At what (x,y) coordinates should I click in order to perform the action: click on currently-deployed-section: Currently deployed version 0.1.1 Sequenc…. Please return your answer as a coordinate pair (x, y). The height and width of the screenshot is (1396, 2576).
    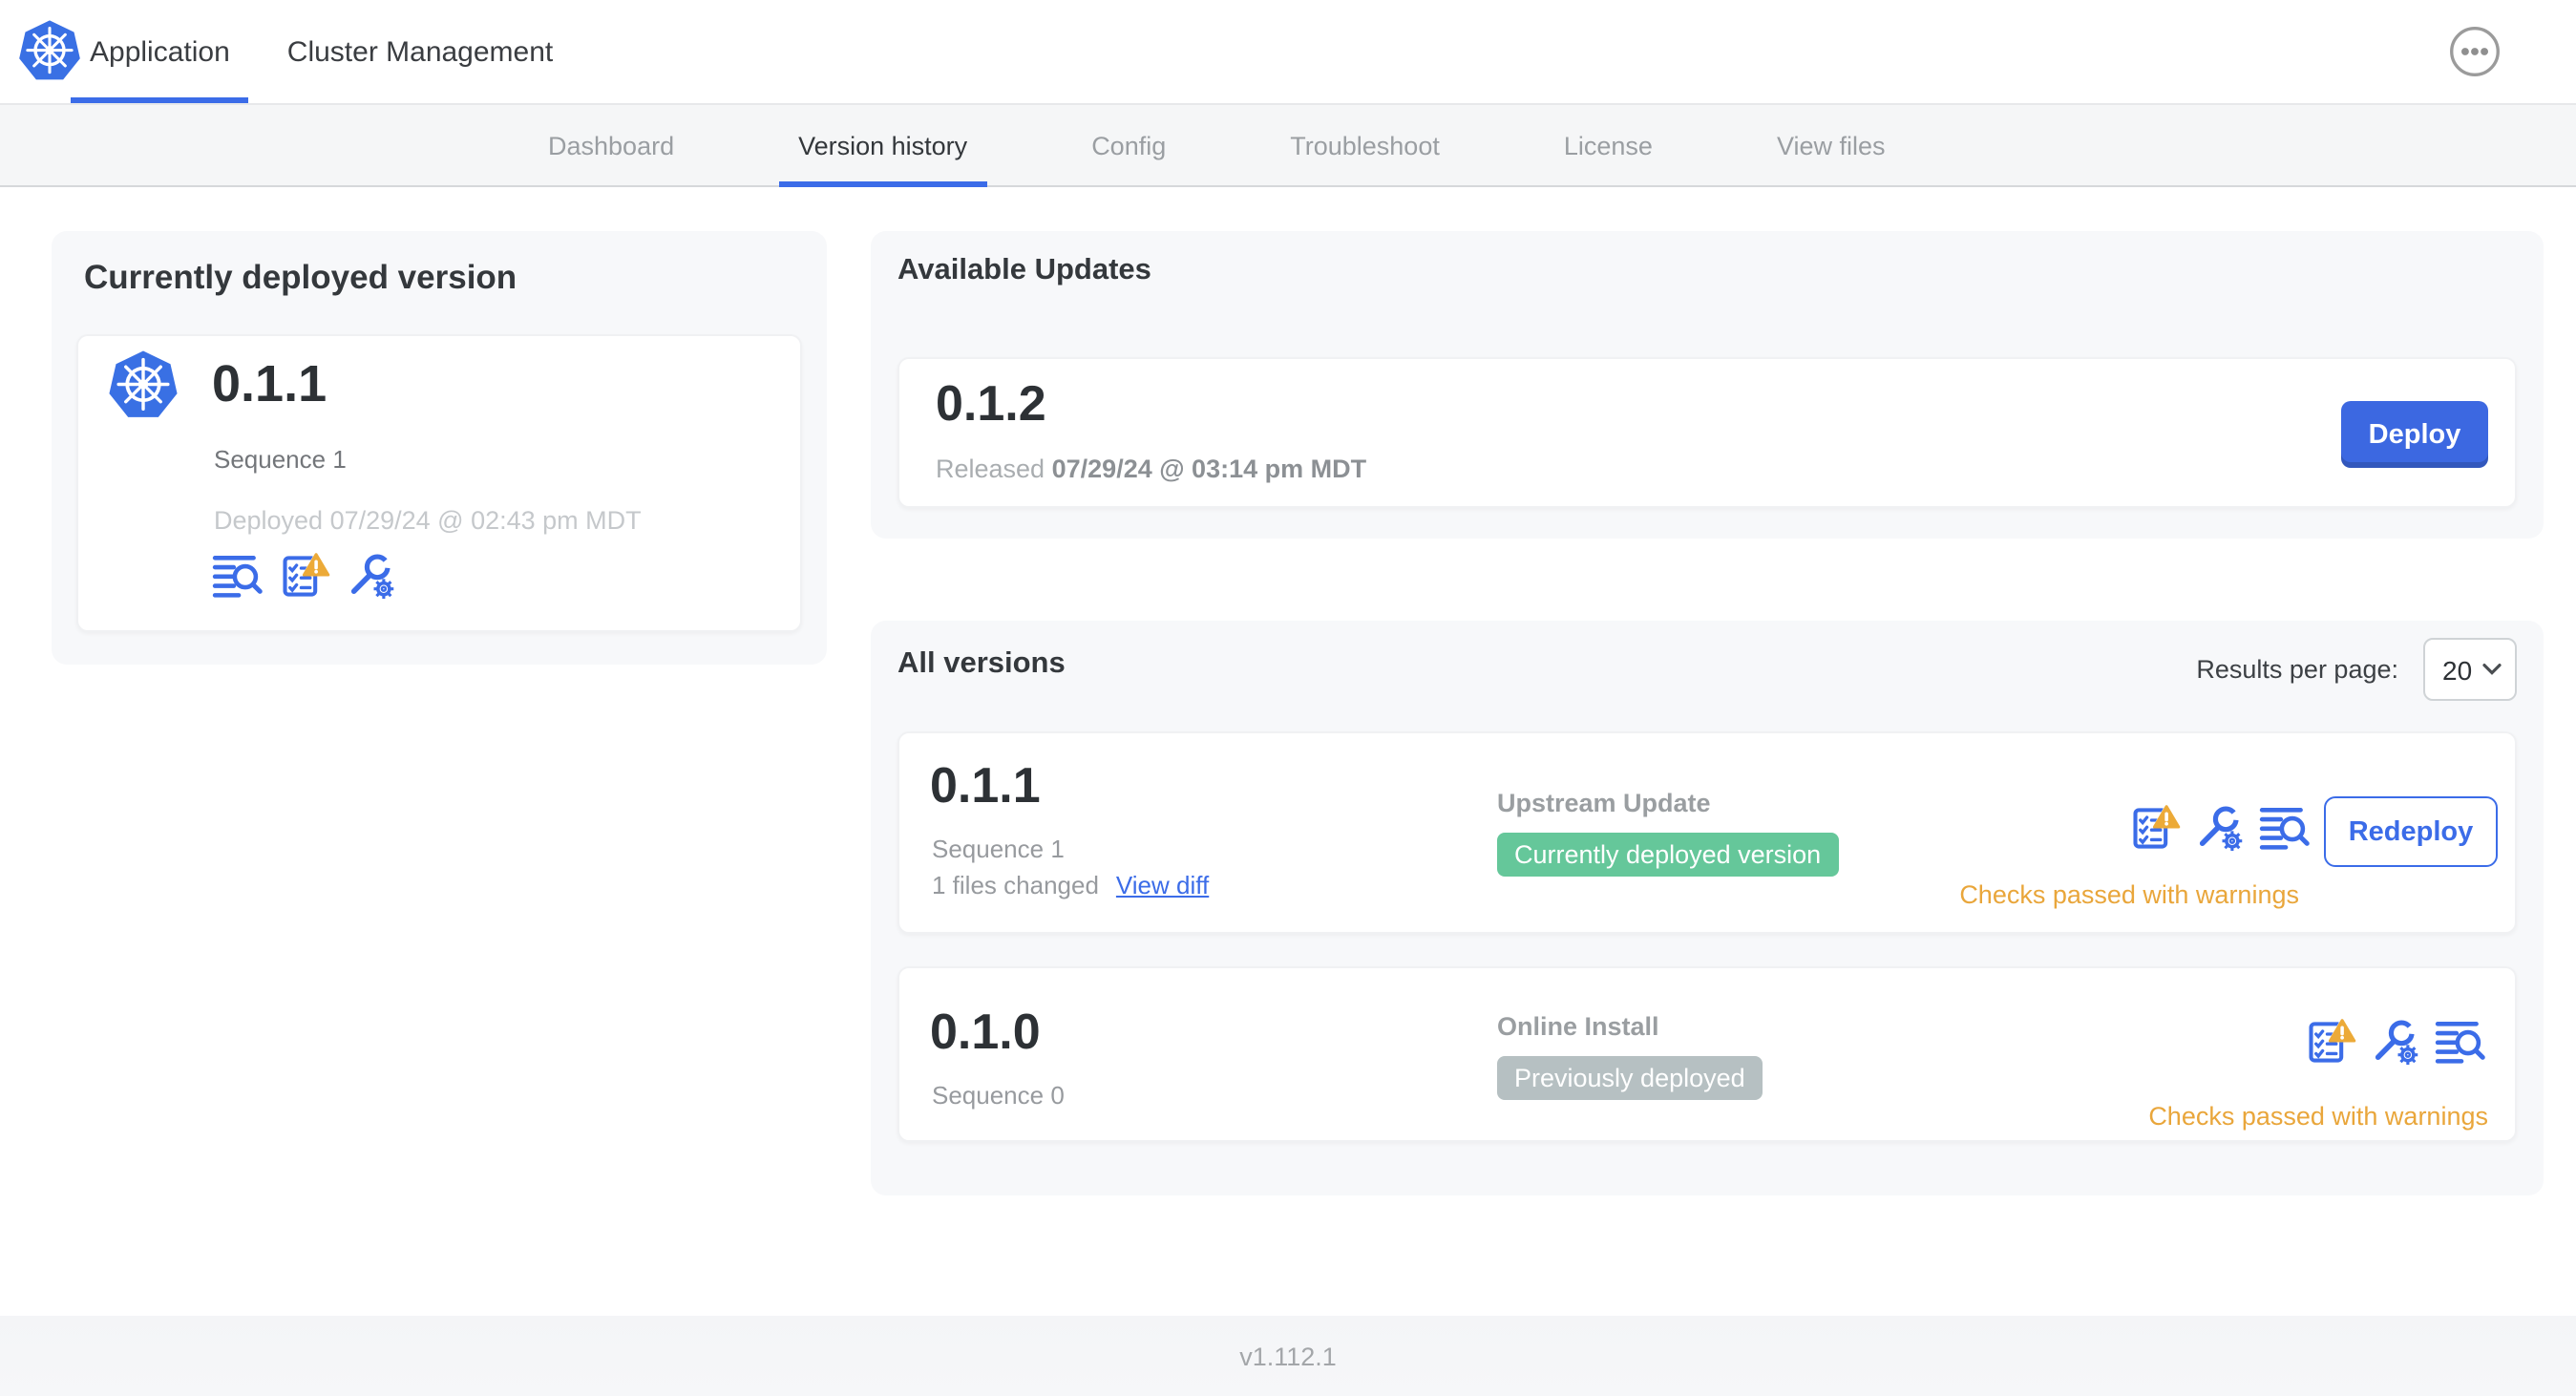
    Looking at the image, I should click on (439, 448).